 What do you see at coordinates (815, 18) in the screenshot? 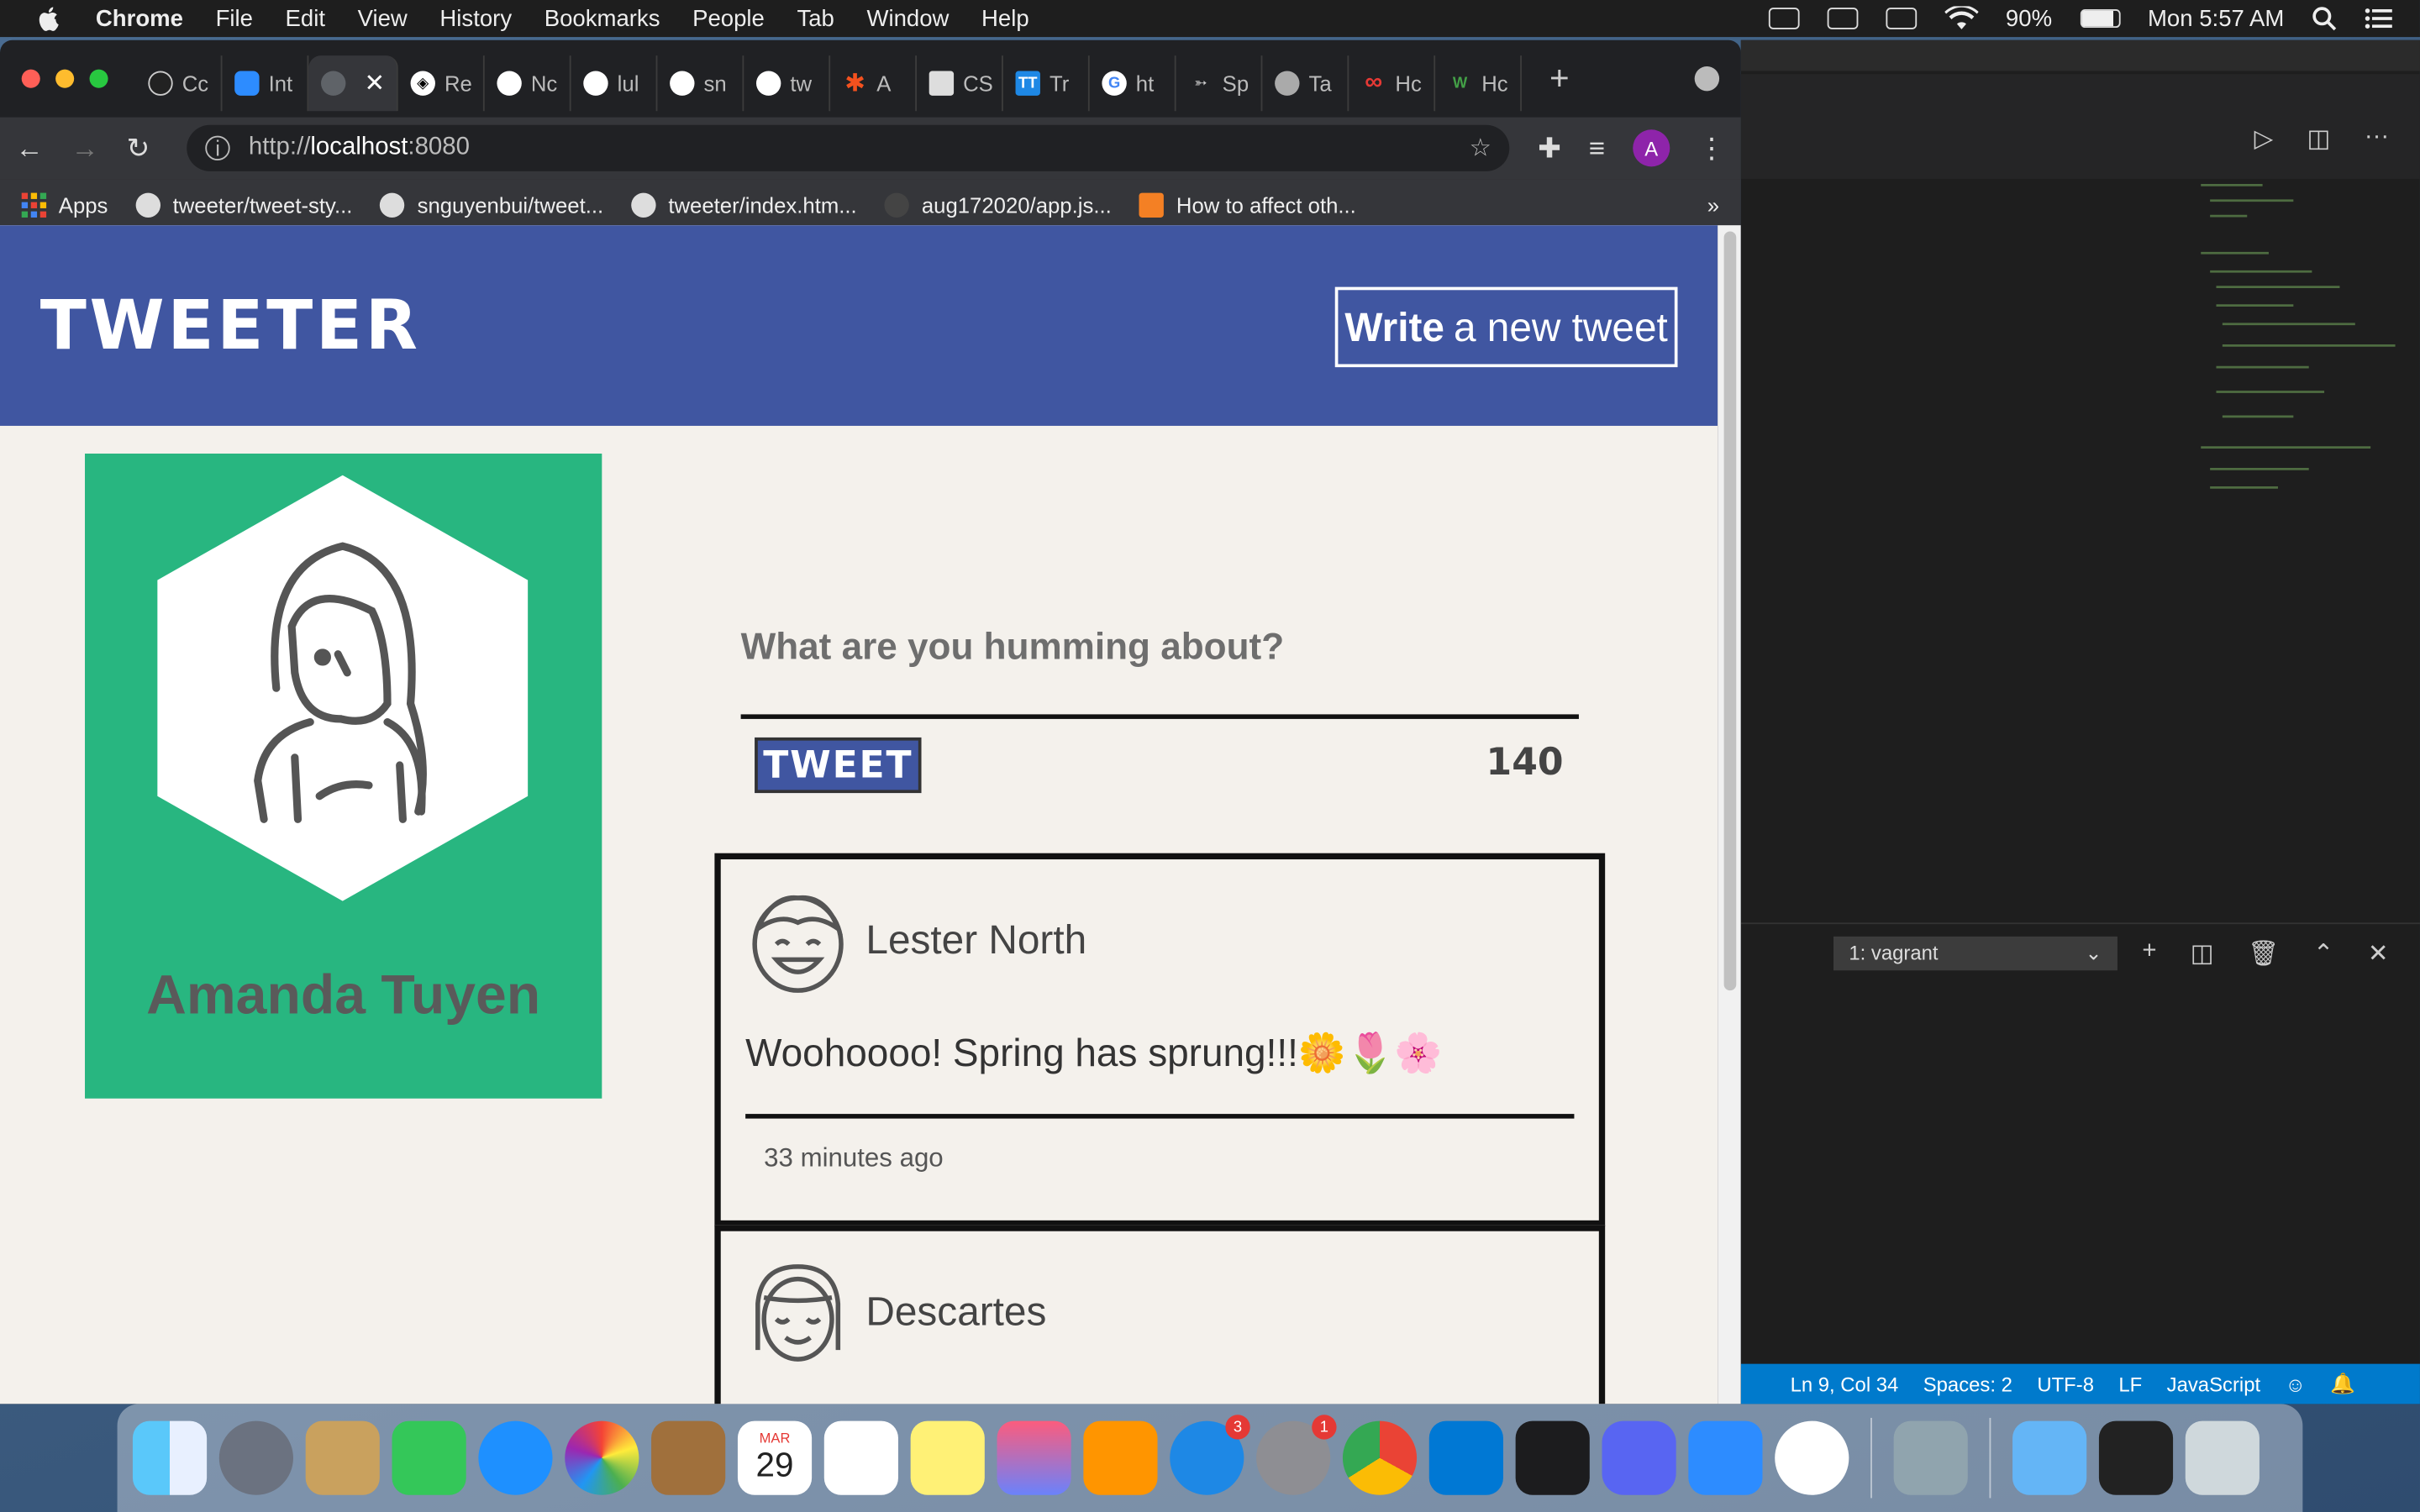
I see `menu-tab: Tab` at bounding box center [815, 18].